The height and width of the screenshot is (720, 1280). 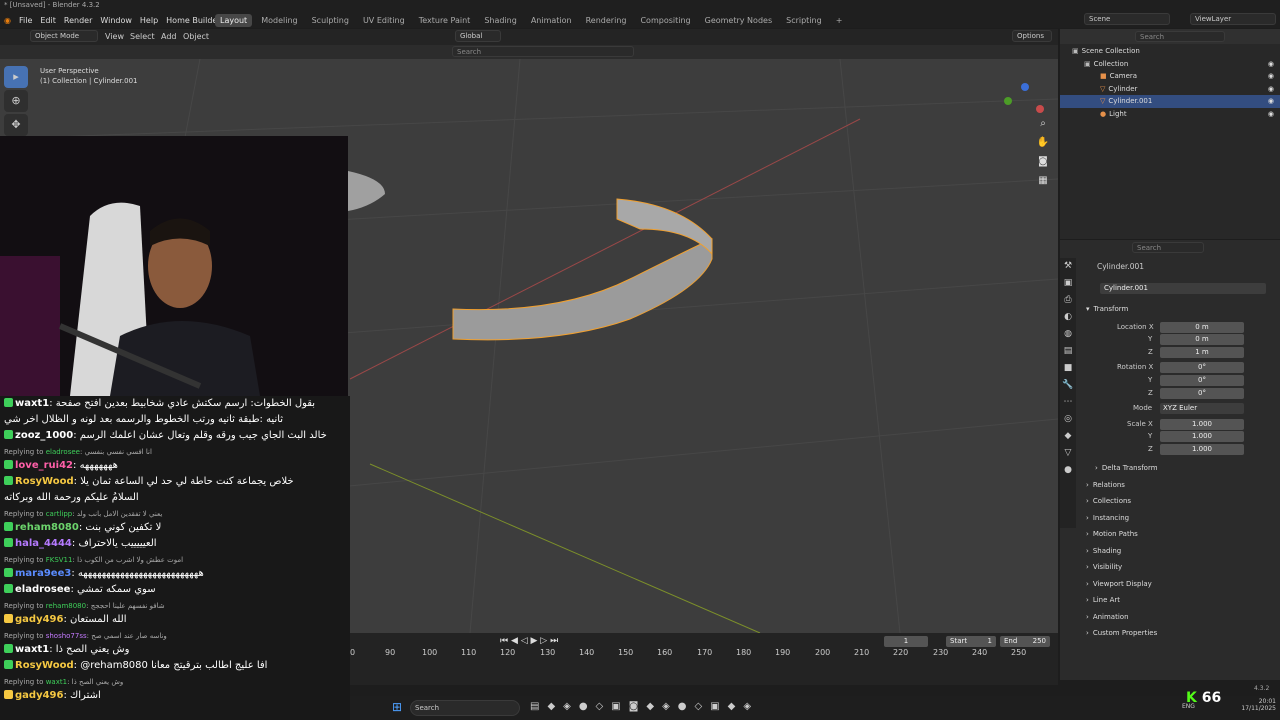 What do you see at coordinates (1211, 698) in the screenshot?
I see `viewer-count: 66` at bounding box center [1211, 698].